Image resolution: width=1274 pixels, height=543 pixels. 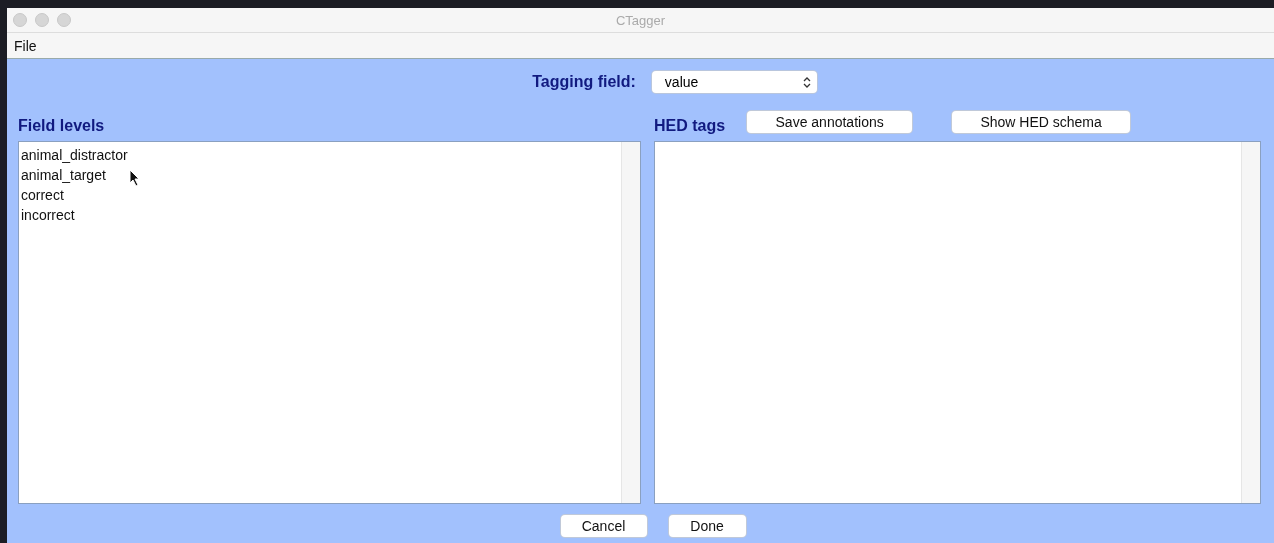 I want to click on menu-item: File, so click(x=25, y=45).